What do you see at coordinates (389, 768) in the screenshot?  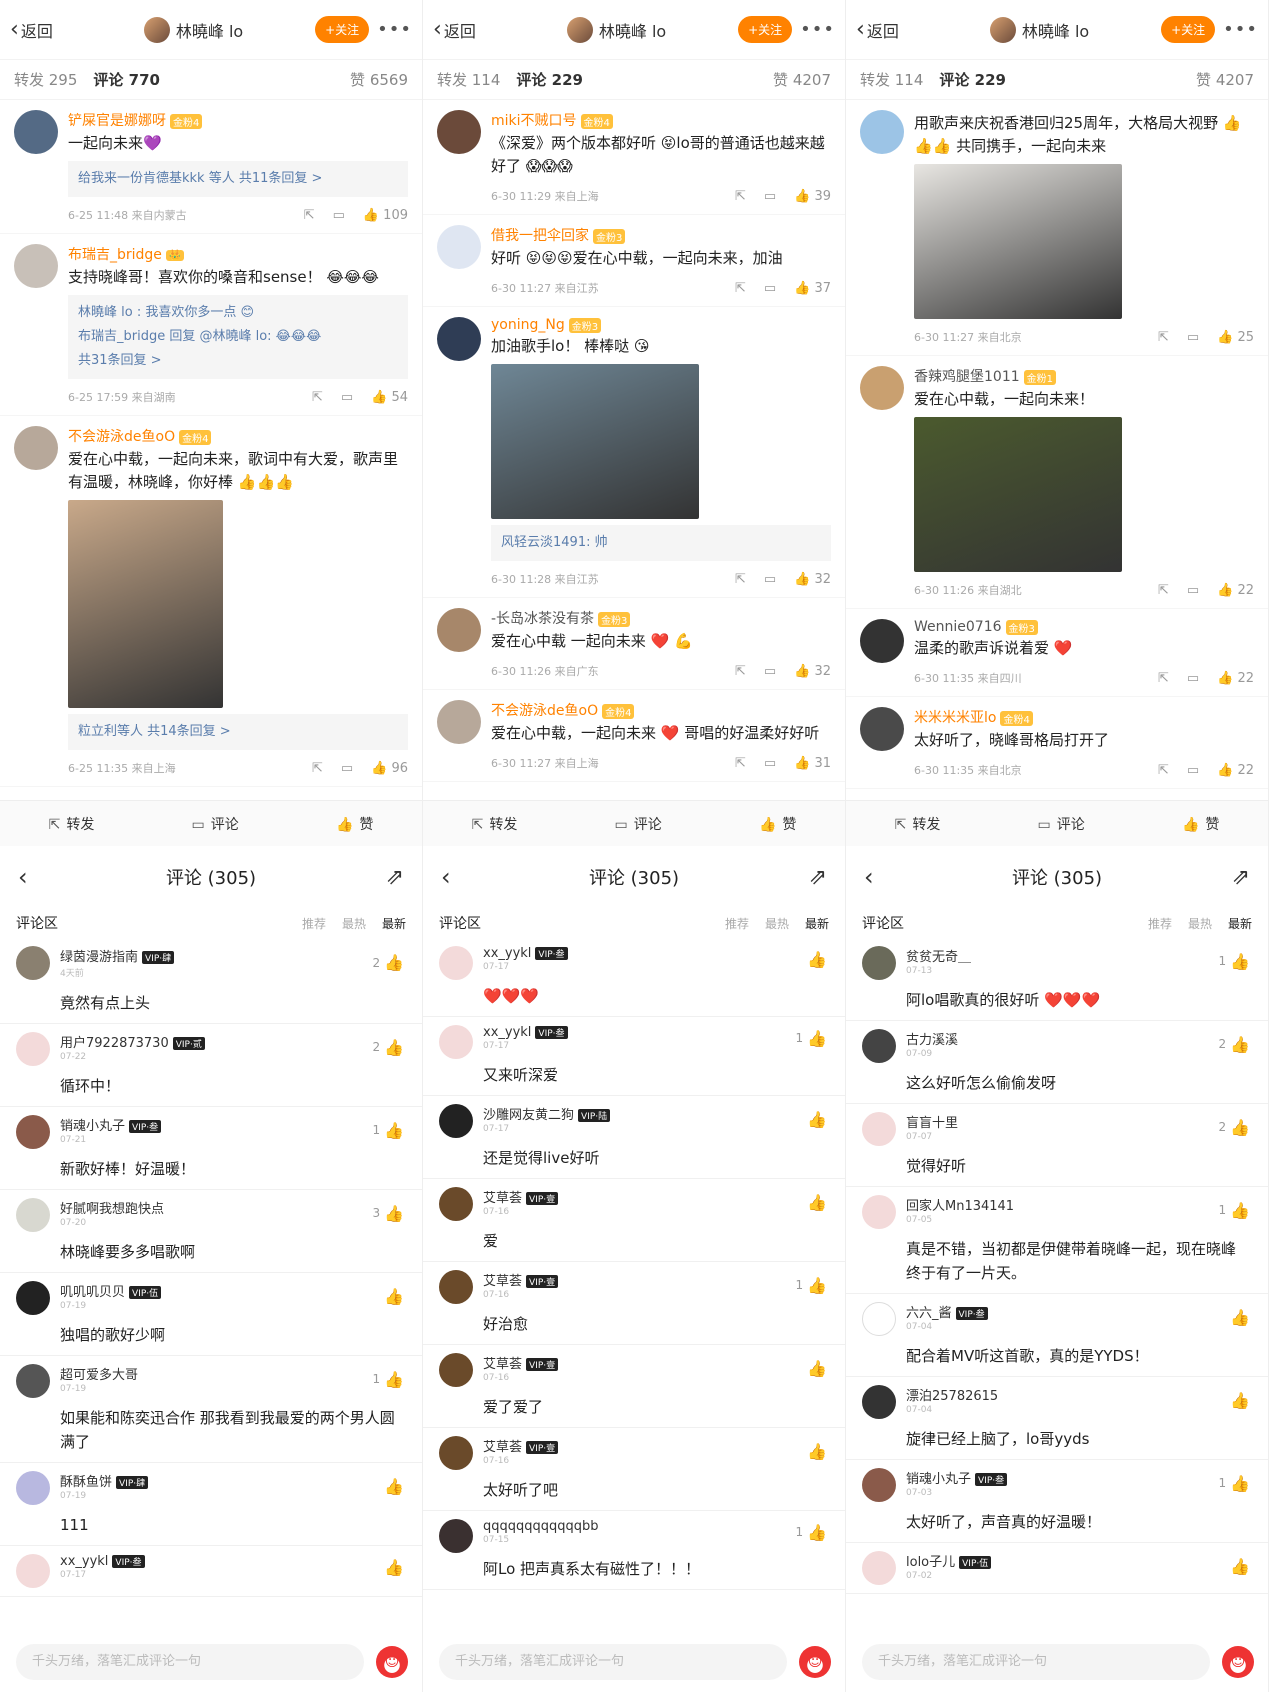 I see `like-count: 👍 96` at bounding box center [389, 768].